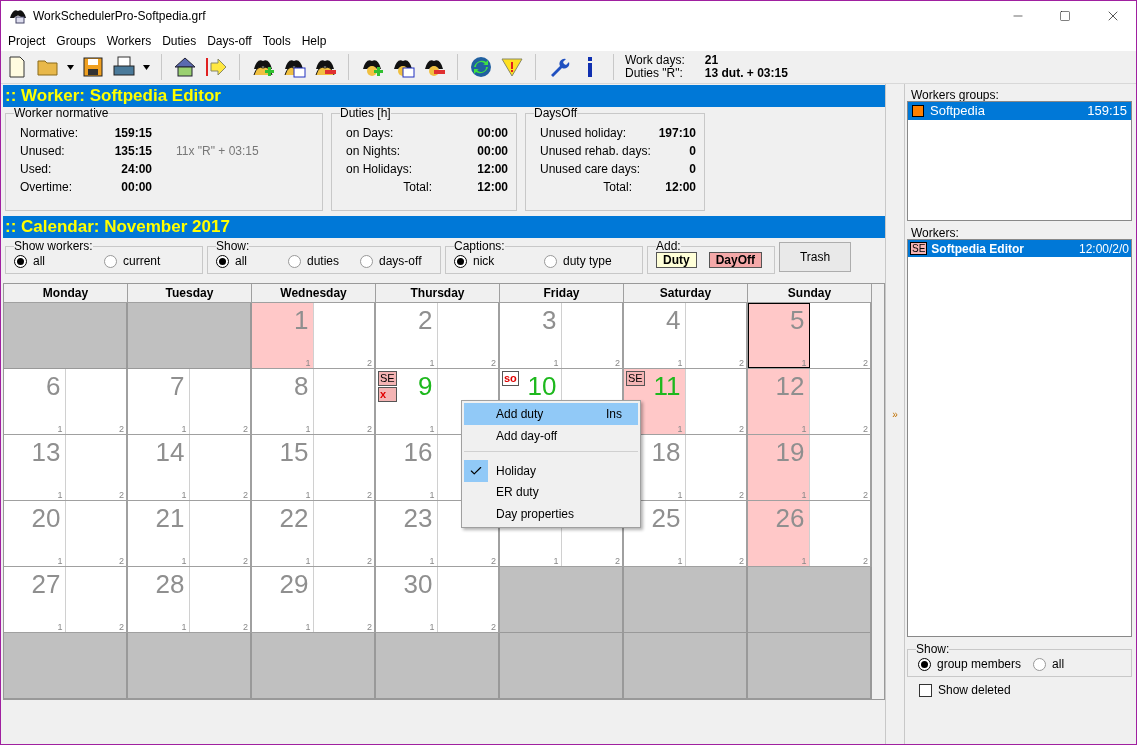 Image resolution: width=1137 pixels, height=745 pixels. Describe the element at coordinates (177, 386) in the screenshot. I see `day-number: 7` at that location.